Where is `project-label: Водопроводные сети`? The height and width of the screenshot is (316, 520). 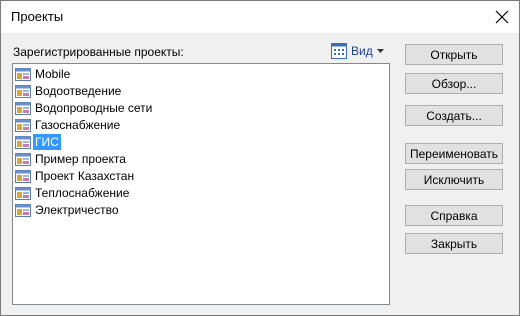
project-label: Водопроводные сети is located at coordinates (94, 108).